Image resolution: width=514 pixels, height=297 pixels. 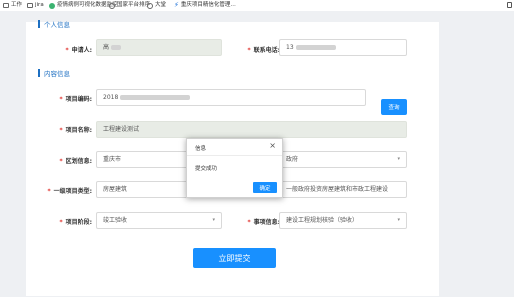 I want to click on stage-label: * 项目阶段:, so click(x=75, y=222).